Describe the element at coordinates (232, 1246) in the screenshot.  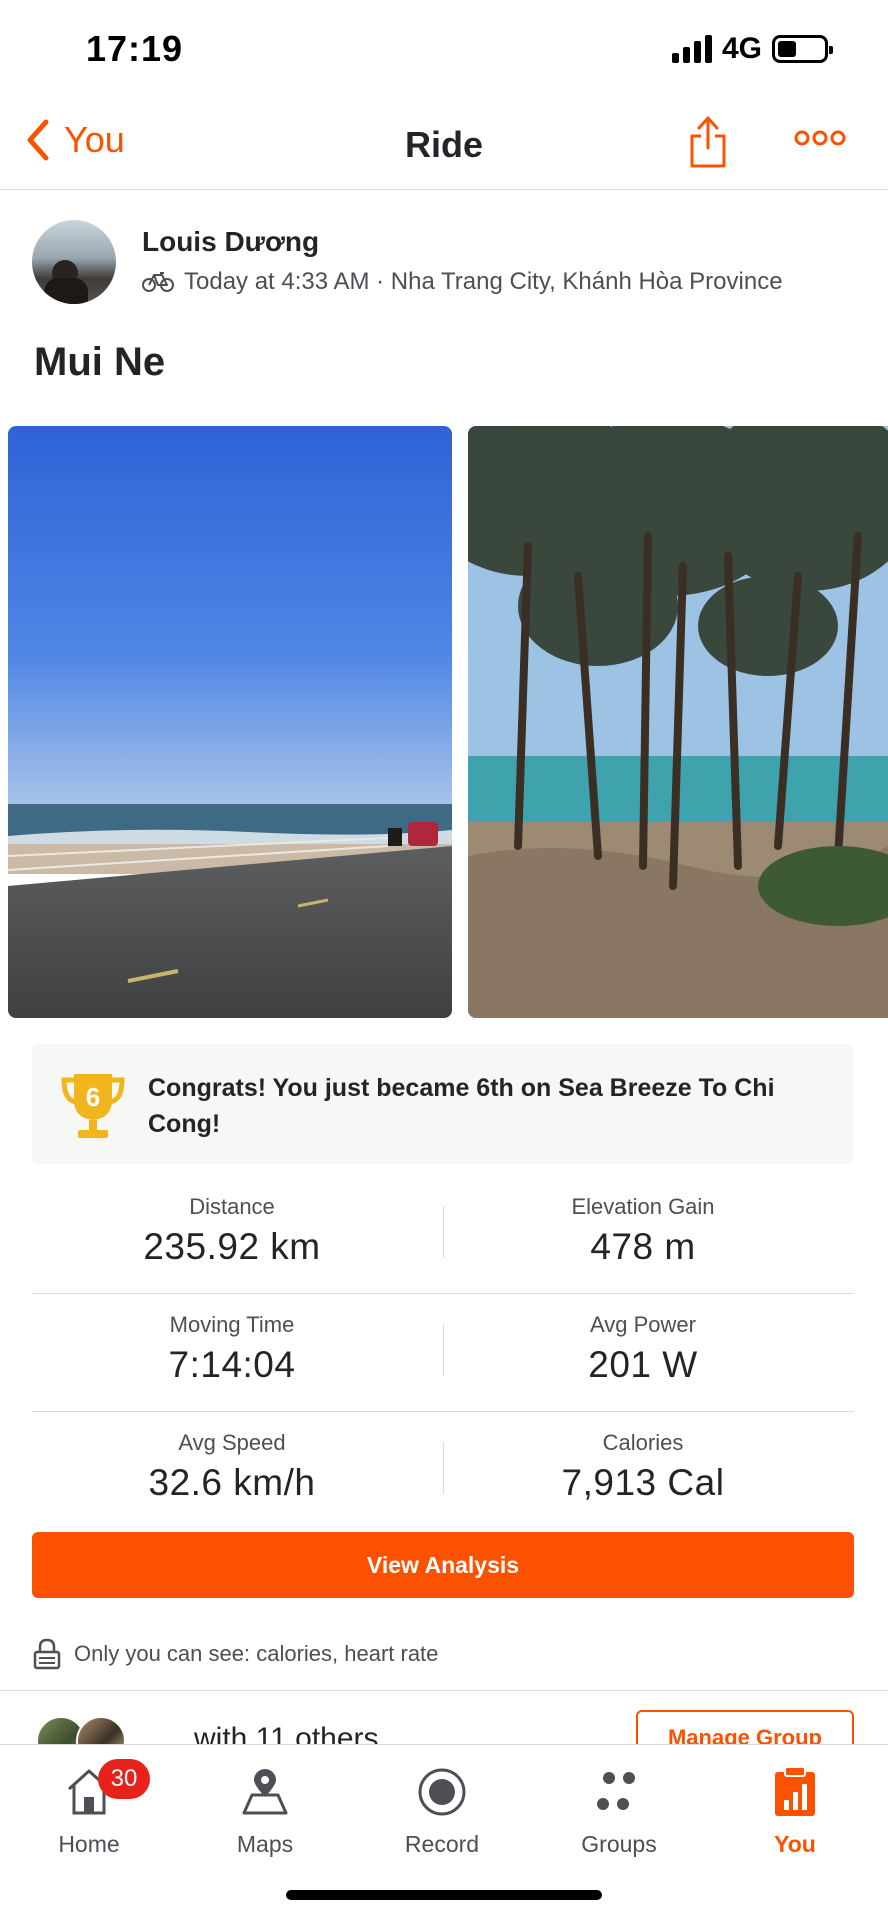
I see `stat-value: 235.92 km` at that location.